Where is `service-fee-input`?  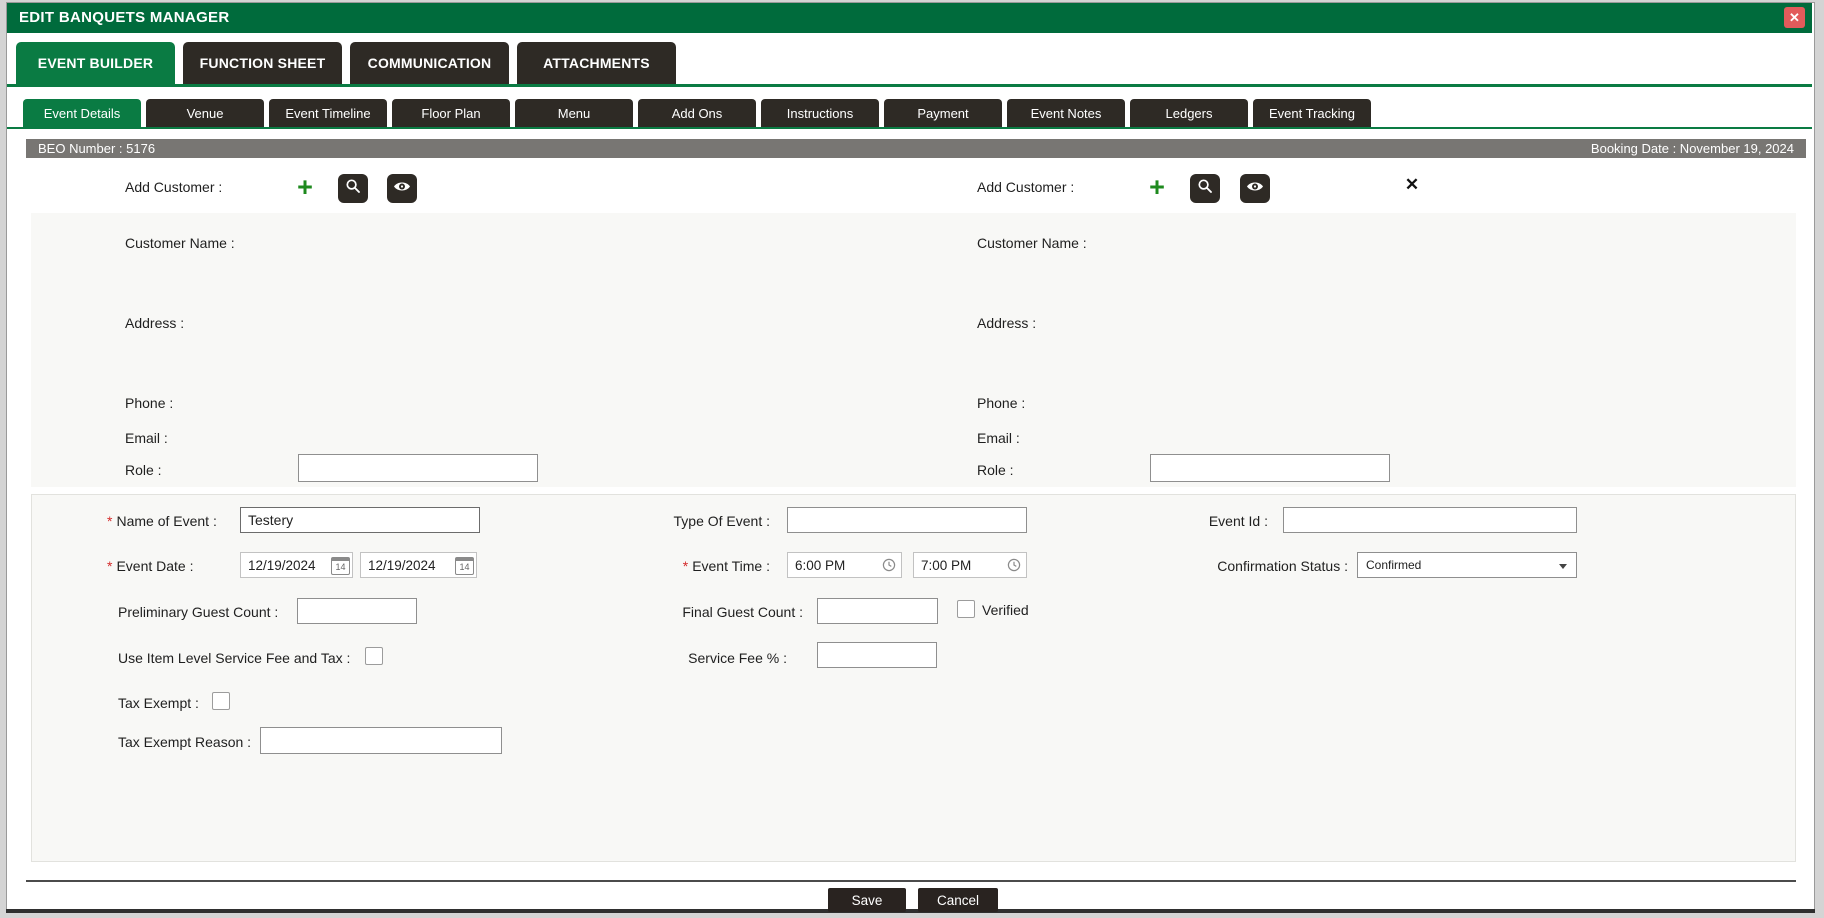
service-fee-input is located at coordinates (877, 655).